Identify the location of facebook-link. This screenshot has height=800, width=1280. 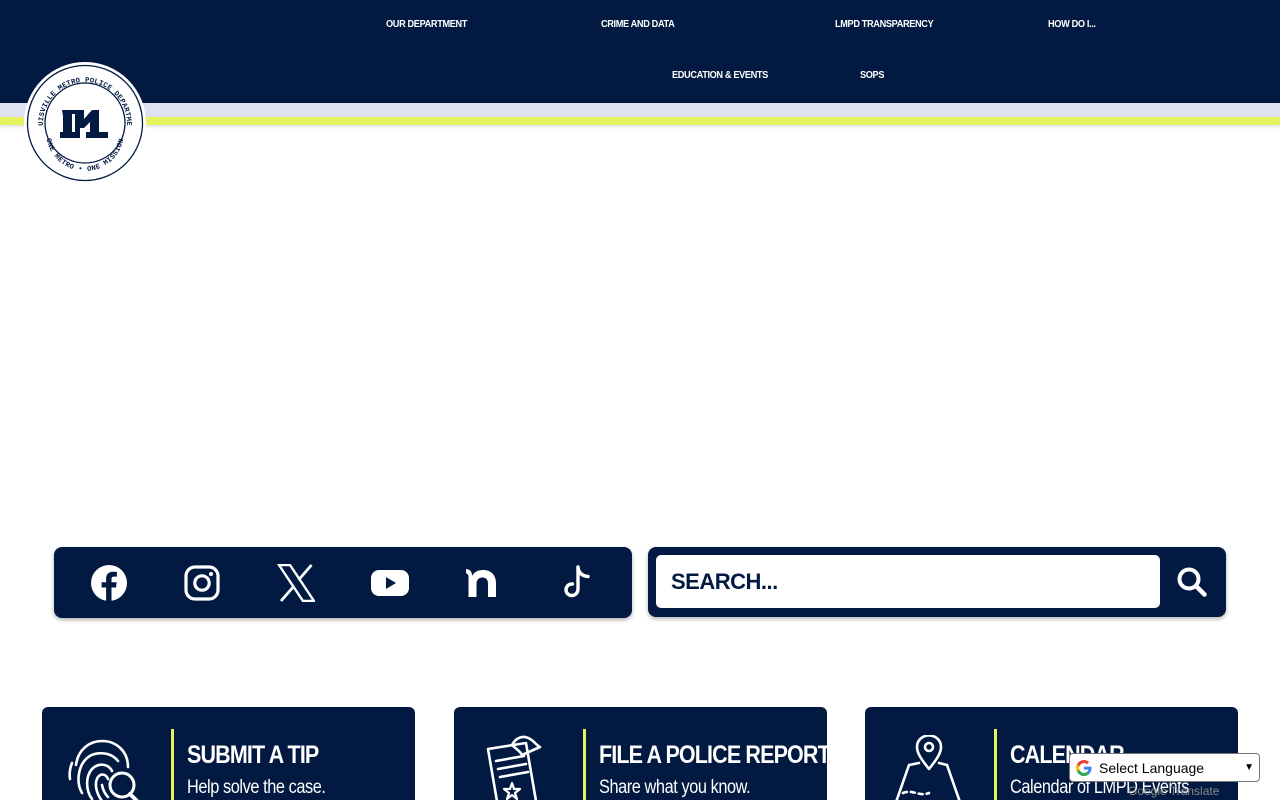
(109, 583).